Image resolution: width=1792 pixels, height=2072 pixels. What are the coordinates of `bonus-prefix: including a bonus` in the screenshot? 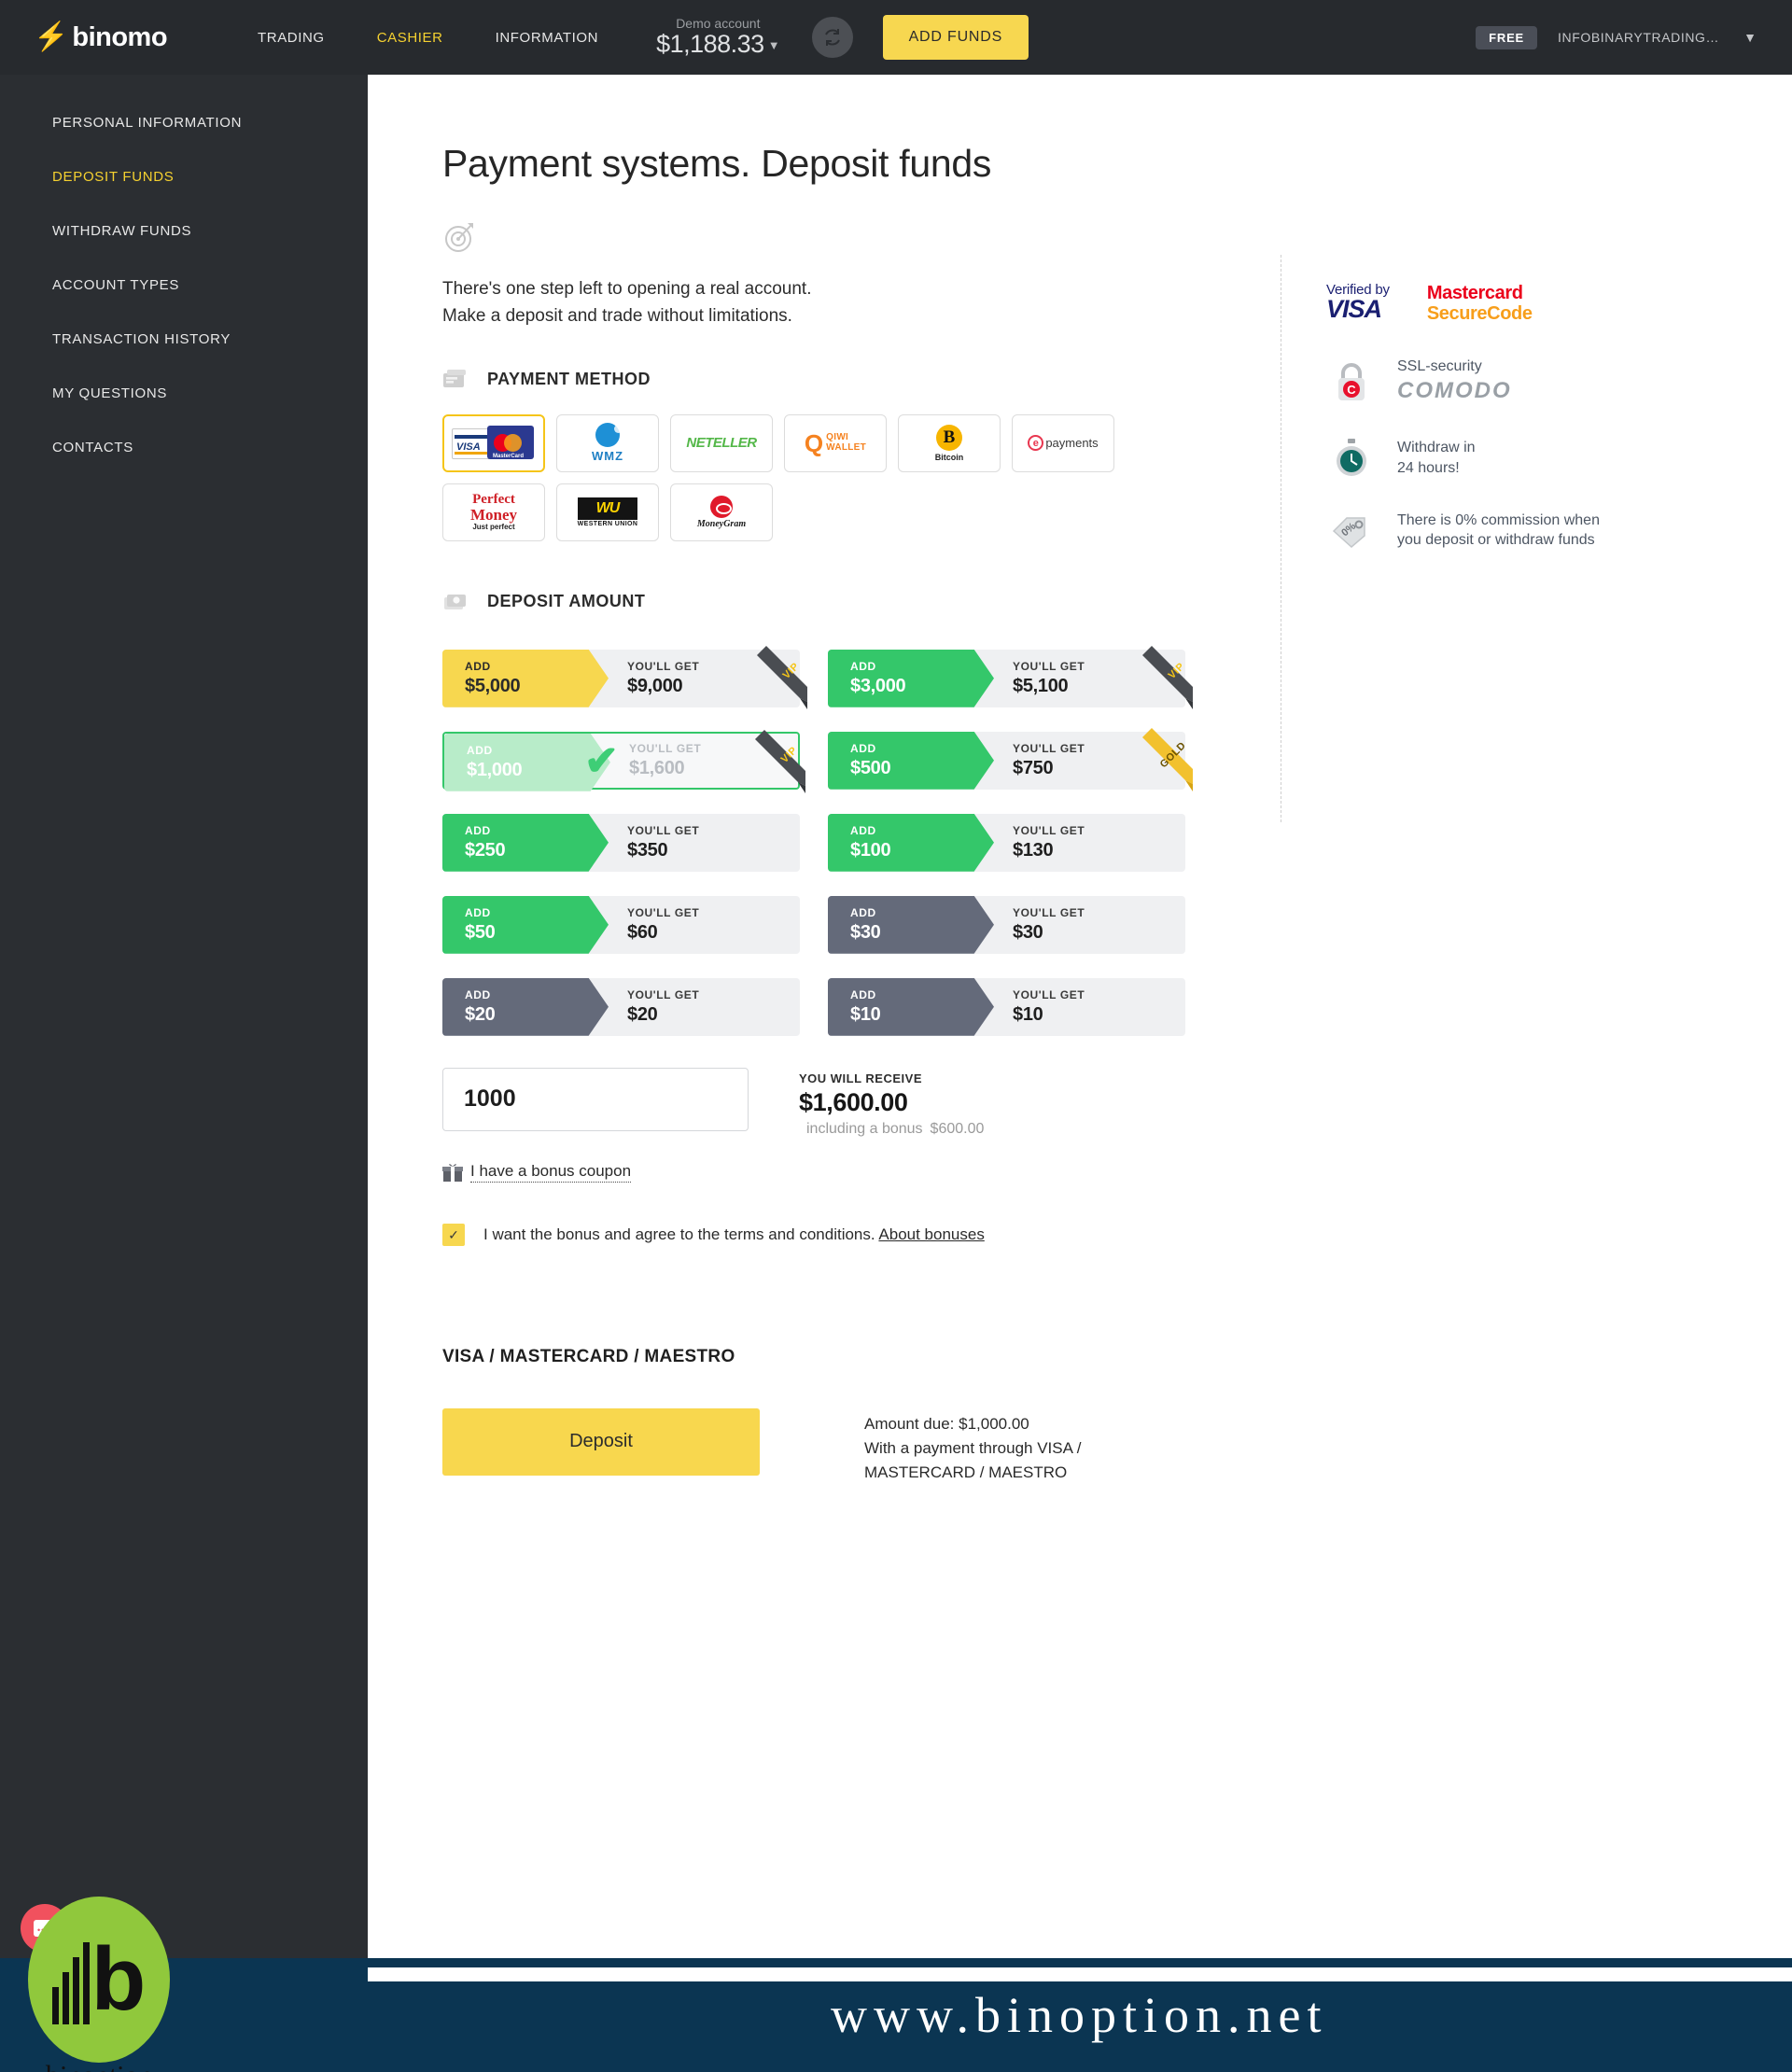 It's located at (864, 1128).